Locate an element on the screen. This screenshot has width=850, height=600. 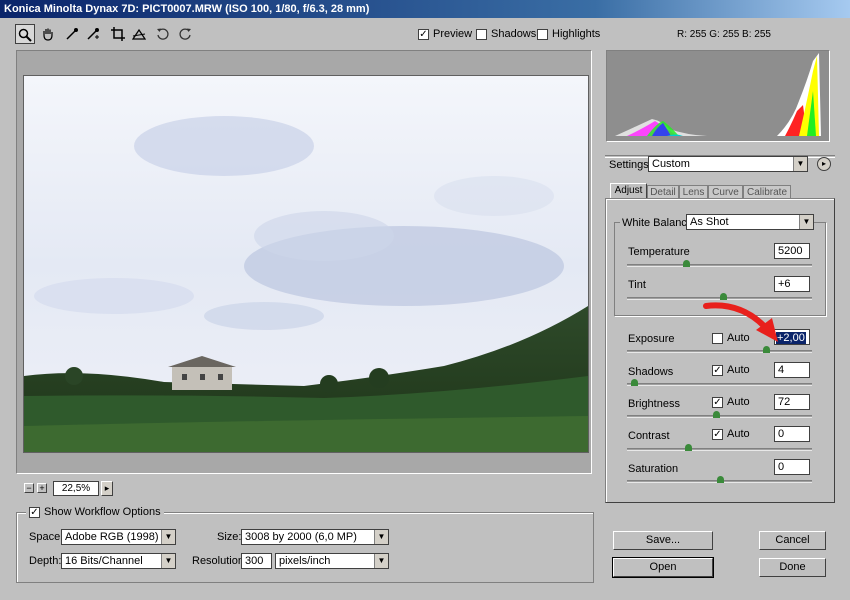
brightness-slider-thumb is located at coordinates (716, 414).